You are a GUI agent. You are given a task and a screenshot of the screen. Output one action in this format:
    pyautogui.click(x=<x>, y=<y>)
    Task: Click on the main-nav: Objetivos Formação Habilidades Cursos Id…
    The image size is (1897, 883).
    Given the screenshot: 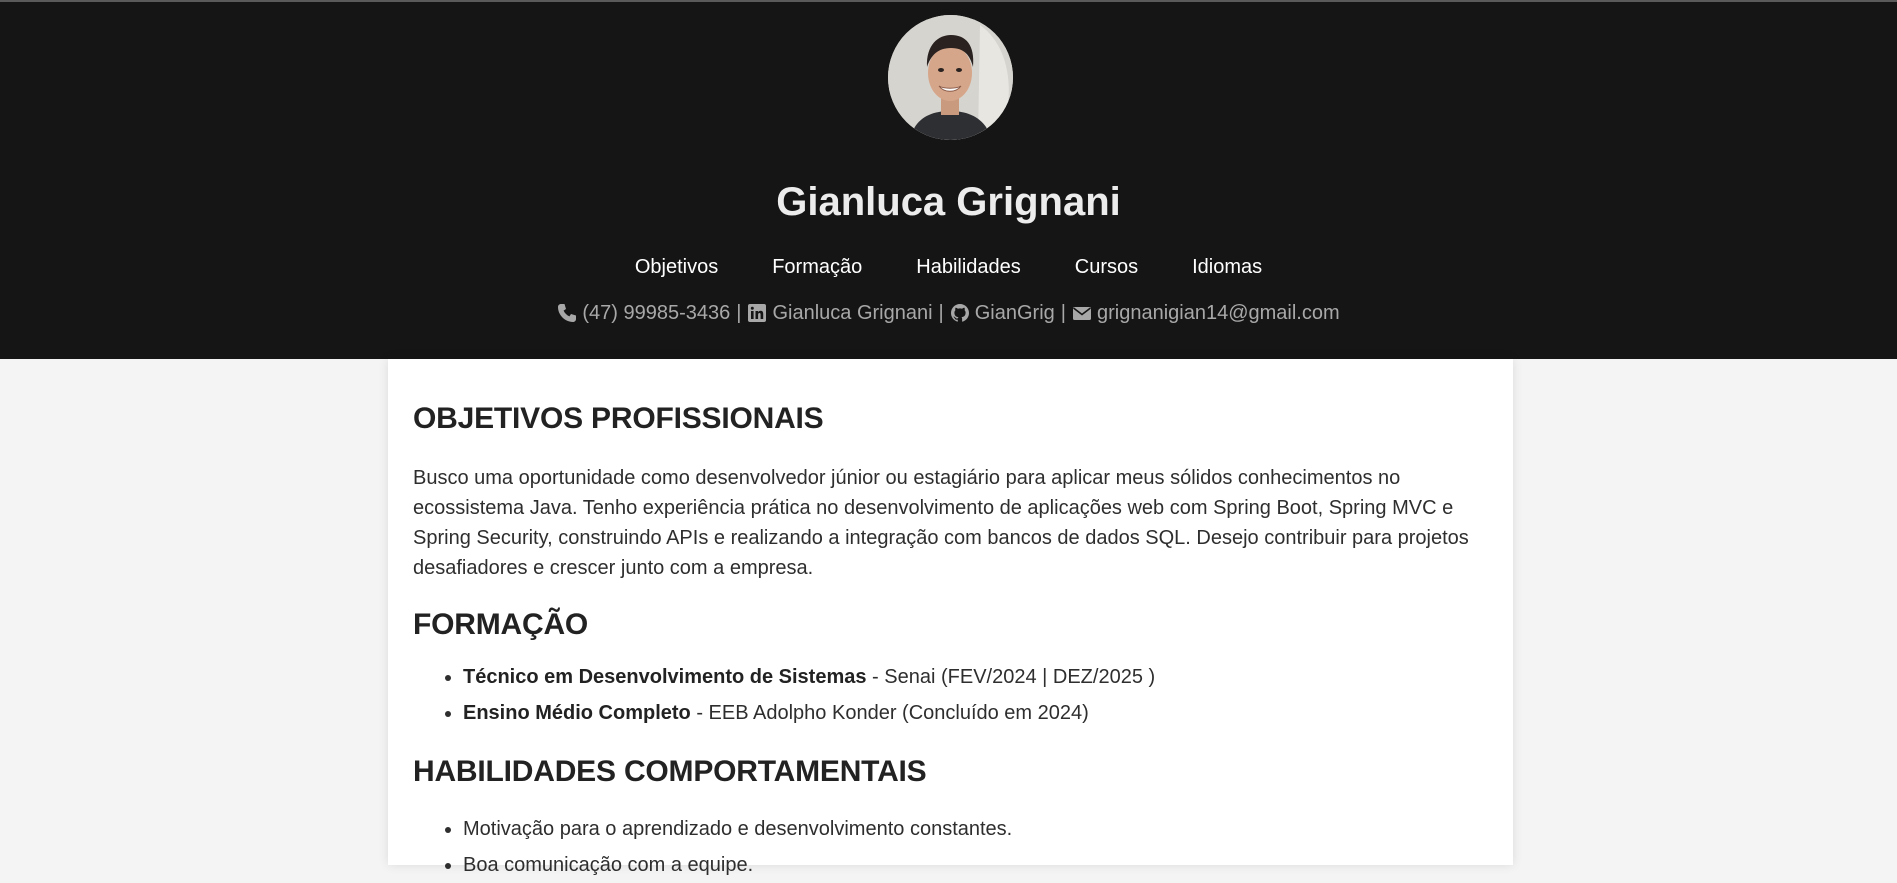 What is the action you would take?
    pyautogui.click(x=948, y=267)
    